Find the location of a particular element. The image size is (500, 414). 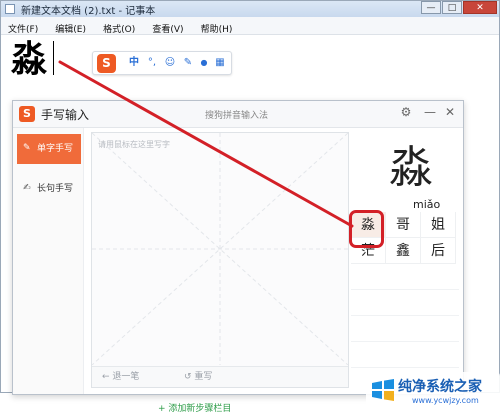

pen-icon: ✎ is located at coordinates (188, 63).